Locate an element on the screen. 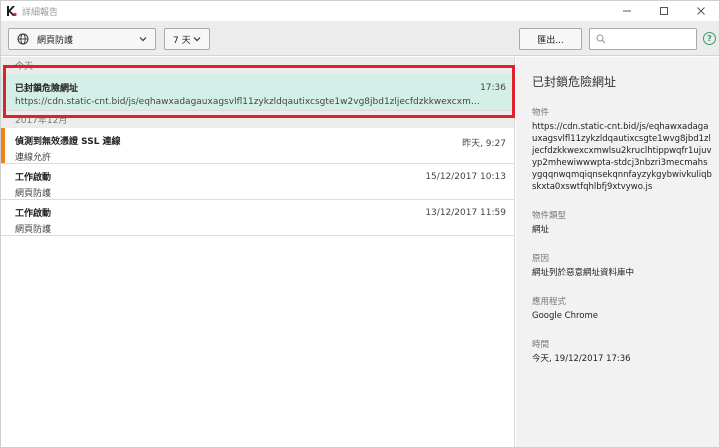  search-box is located at coordinates (643, 39).